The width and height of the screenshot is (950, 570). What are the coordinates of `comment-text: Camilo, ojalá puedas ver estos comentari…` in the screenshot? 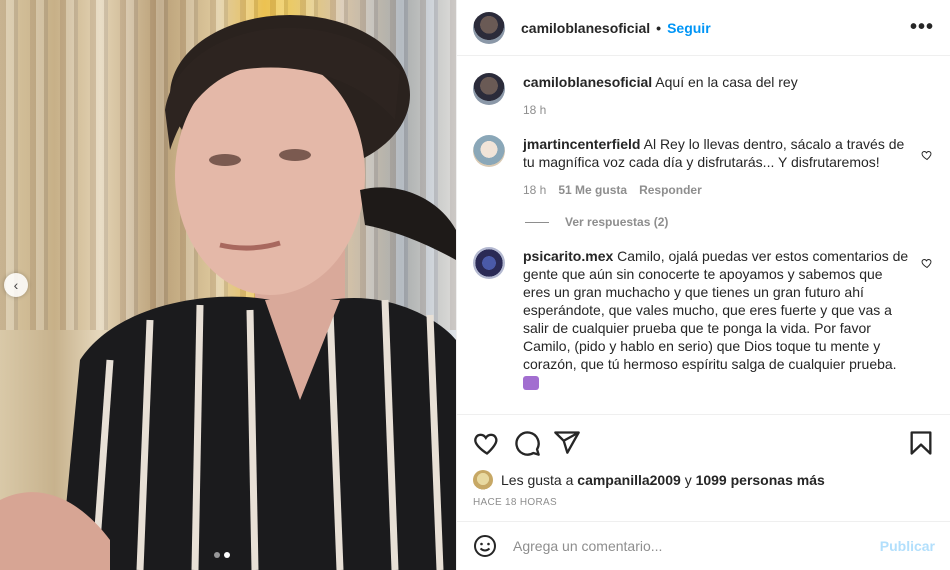 It's located at (716, 310).